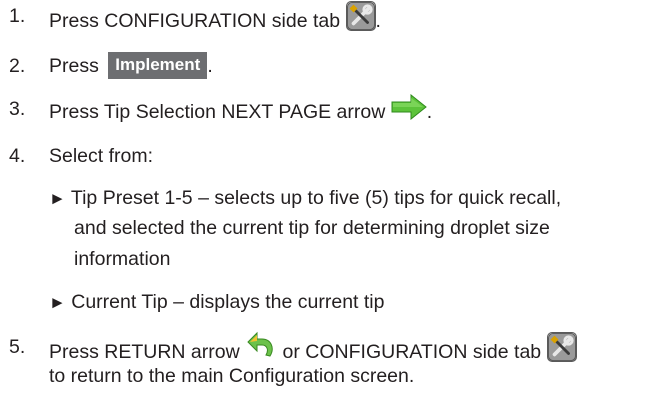  Describe the element at coordinates (217, 112) in the screenshot. I see `step-text: Press Tip Selection NEXT PAGE arrow` at that location.